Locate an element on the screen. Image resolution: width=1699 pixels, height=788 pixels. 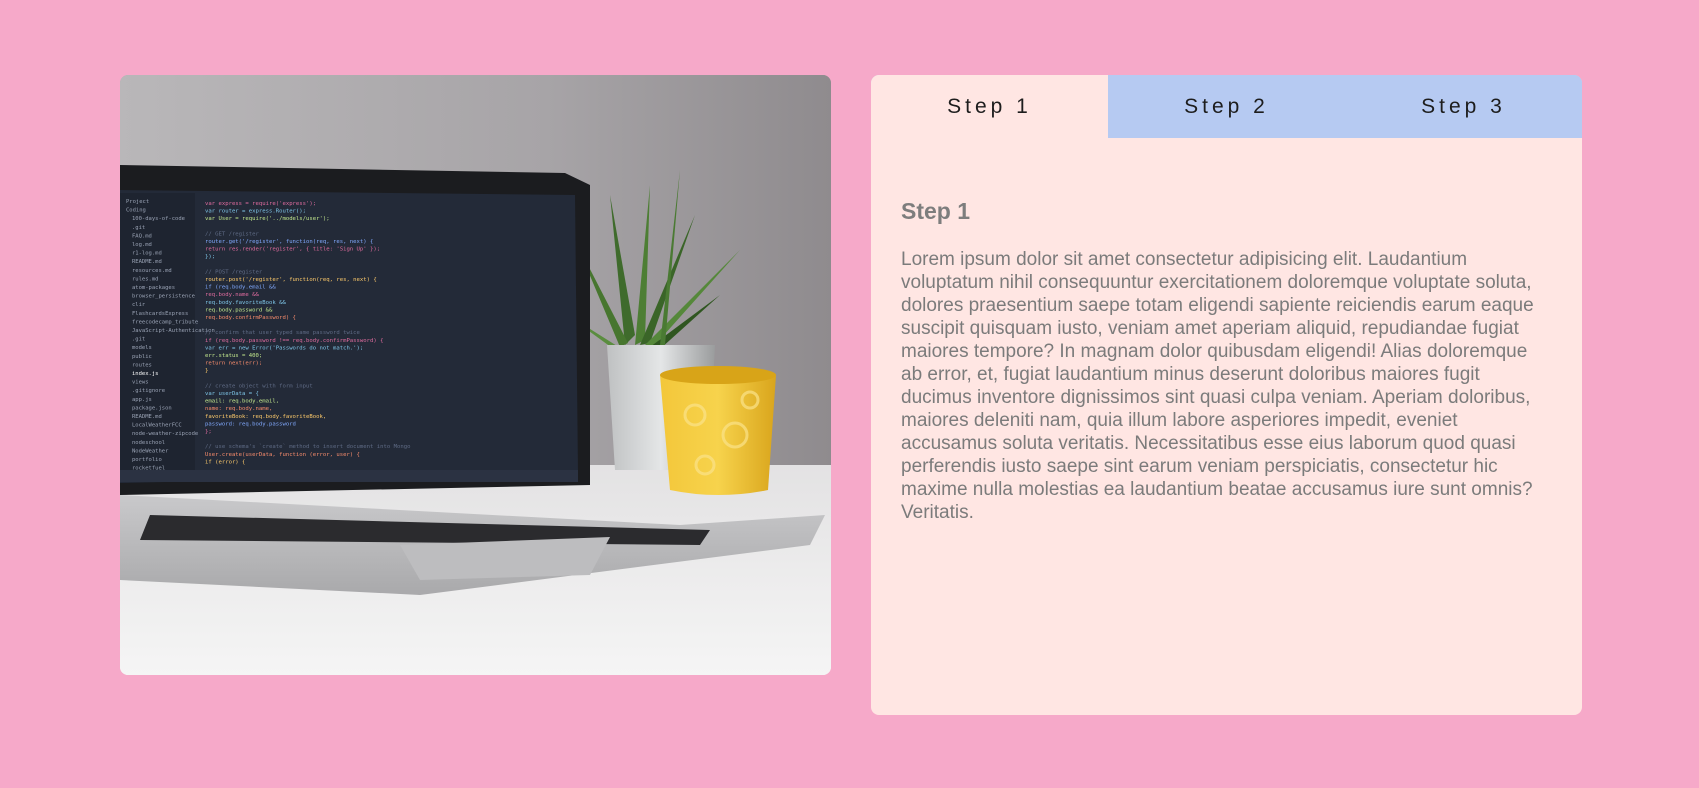
code-line: if (error) { is located at coordinates (225, 462).